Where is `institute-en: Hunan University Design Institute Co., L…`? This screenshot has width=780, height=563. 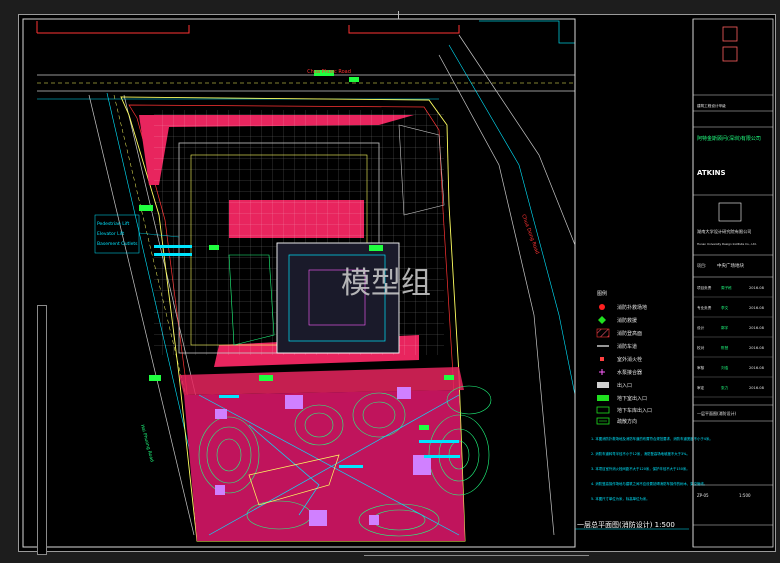
institute-en: Hunan University Design Institute Co., L… is located at coordinates (727, 244).